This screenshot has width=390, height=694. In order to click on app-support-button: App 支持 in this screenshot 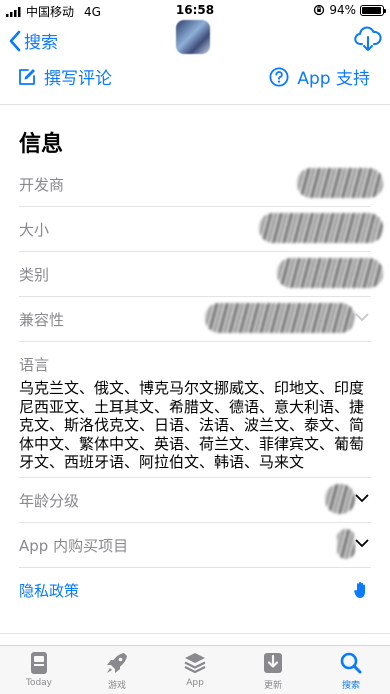, I will do `click(319, 76)`.